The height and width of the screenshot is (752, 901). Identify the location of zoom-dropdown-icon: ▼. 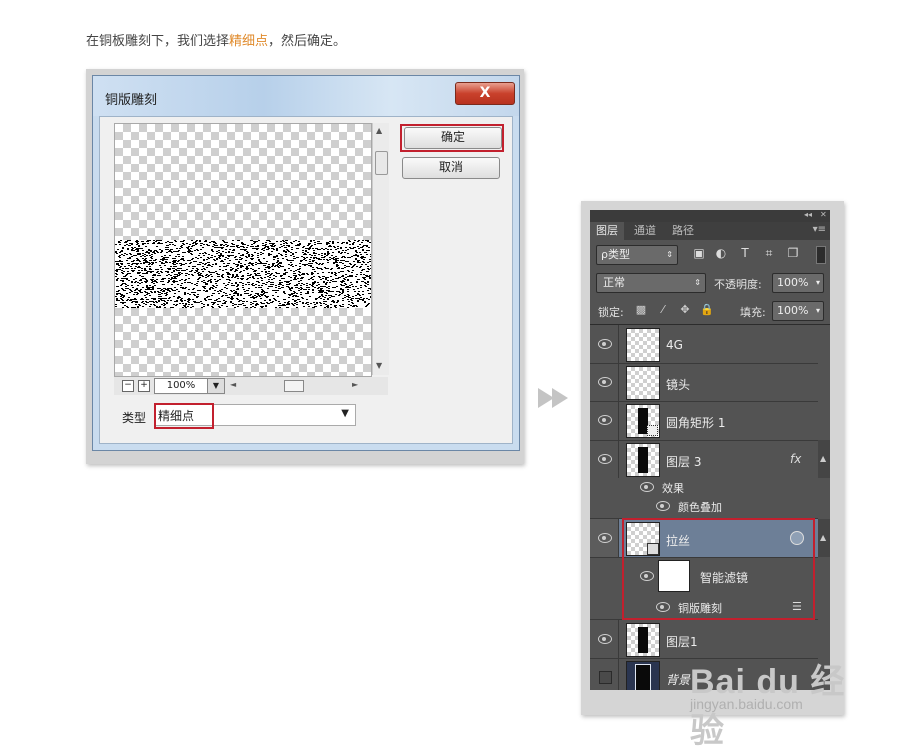
(216, 386).